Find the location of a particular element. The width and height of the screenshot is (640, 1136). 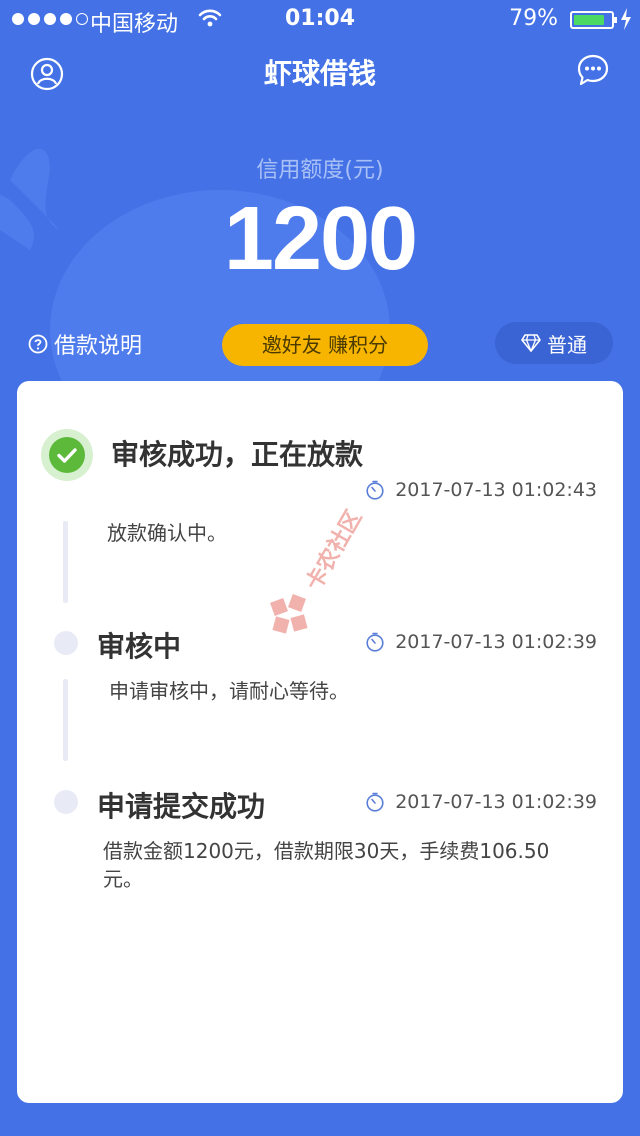

member-level-button: 普通 is located at coordinates (554, 343).